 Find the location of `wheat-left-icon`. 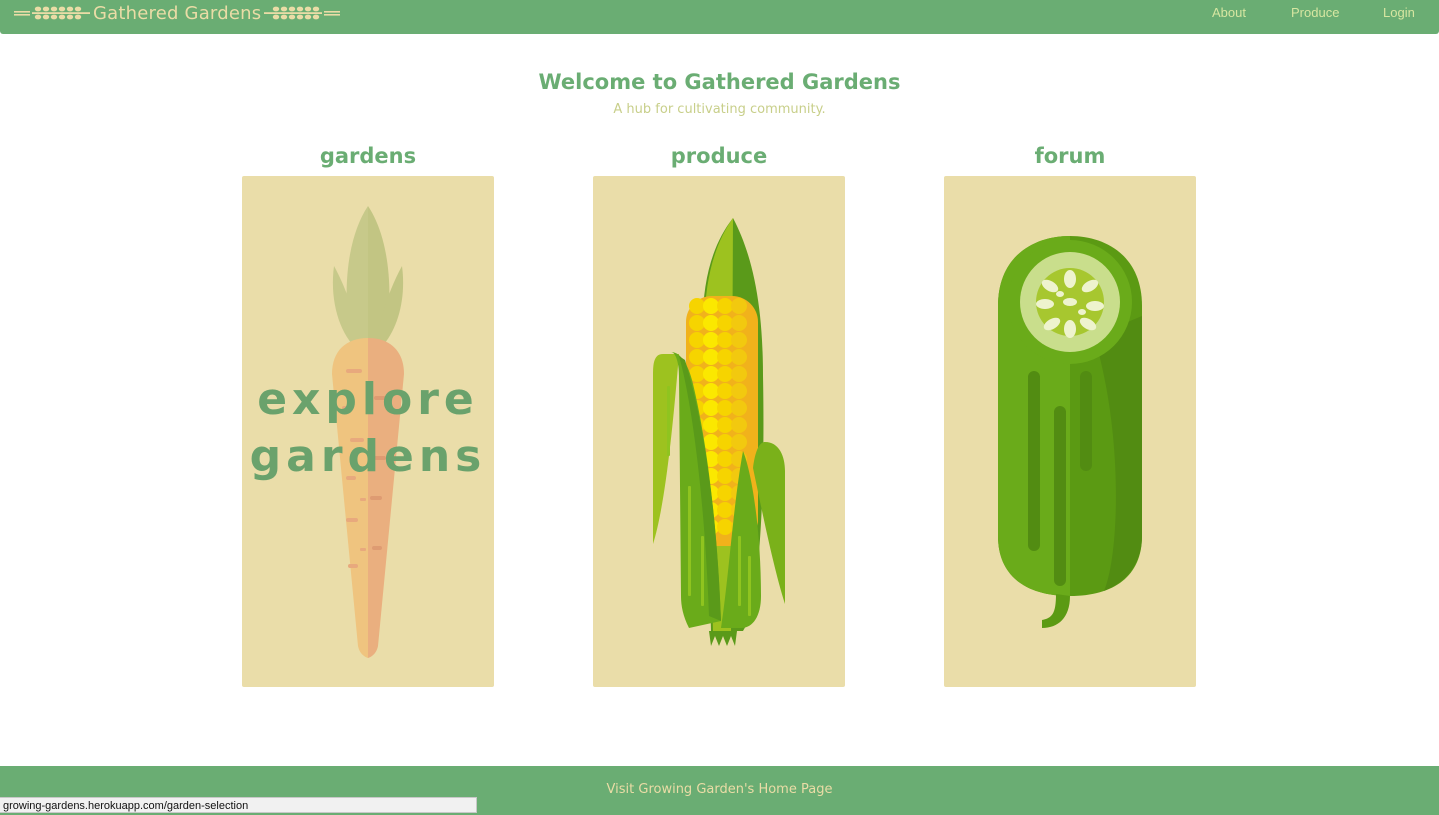

wheat-left-icon is located at coordinates (52, 13).